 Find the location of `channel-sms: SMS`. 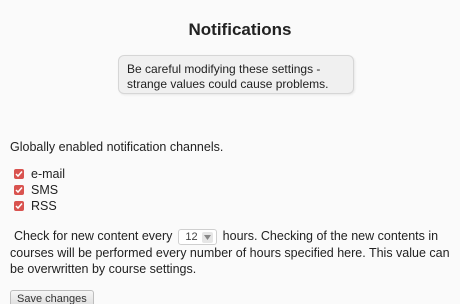

channel-sms: SMS is located at coordinates (39, 190).